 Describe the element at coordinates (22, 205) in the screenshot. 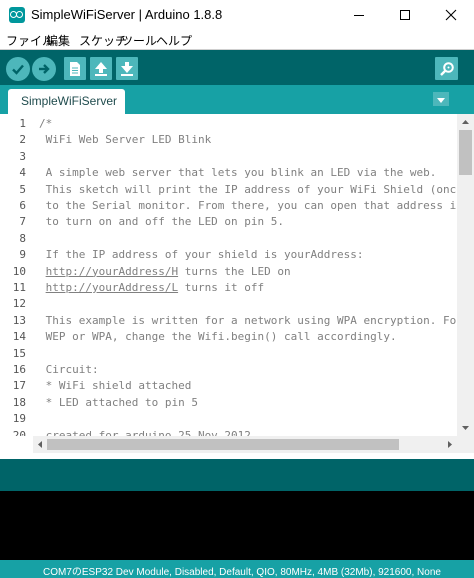

I see `line-number: 6` at that location.